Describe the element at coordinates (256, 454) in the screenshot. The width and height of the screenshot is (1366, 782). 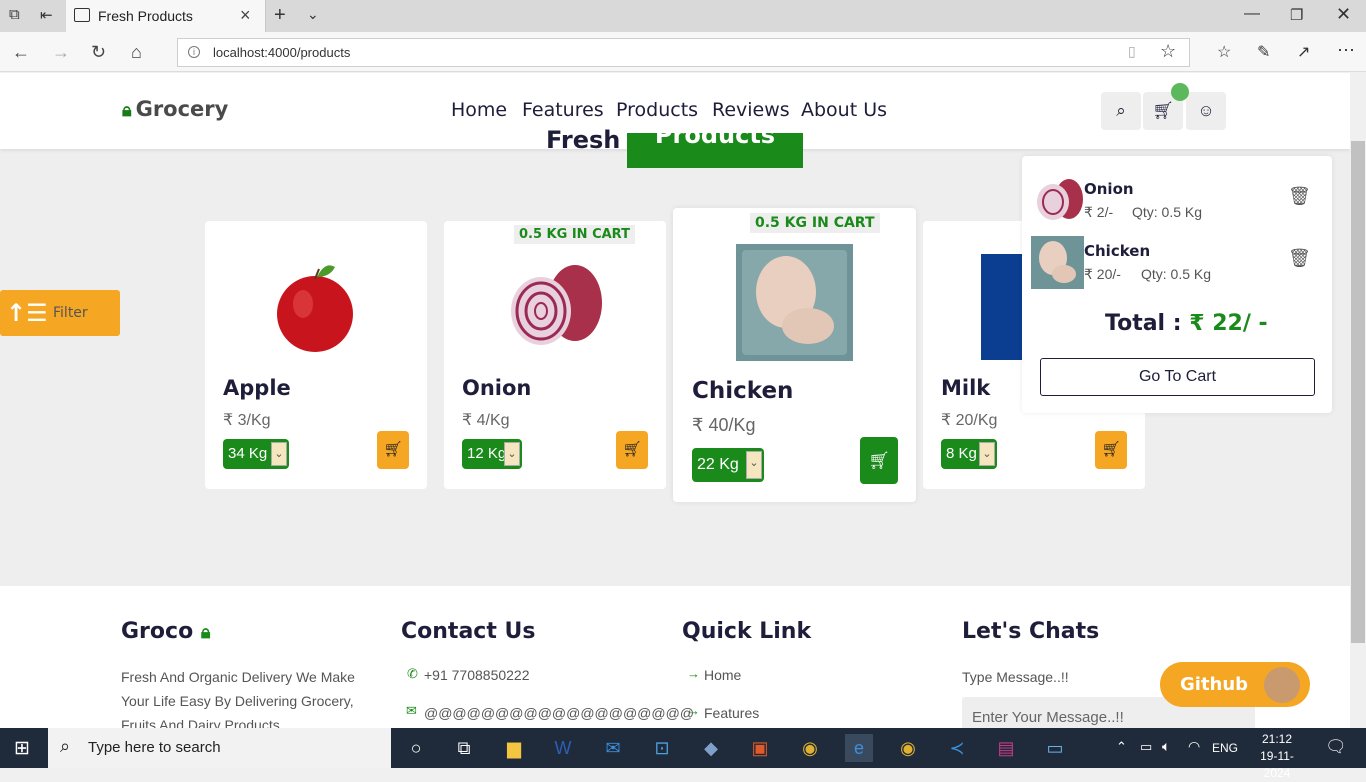
I see `quantity-select: 34 Kg ⌄` at that location.